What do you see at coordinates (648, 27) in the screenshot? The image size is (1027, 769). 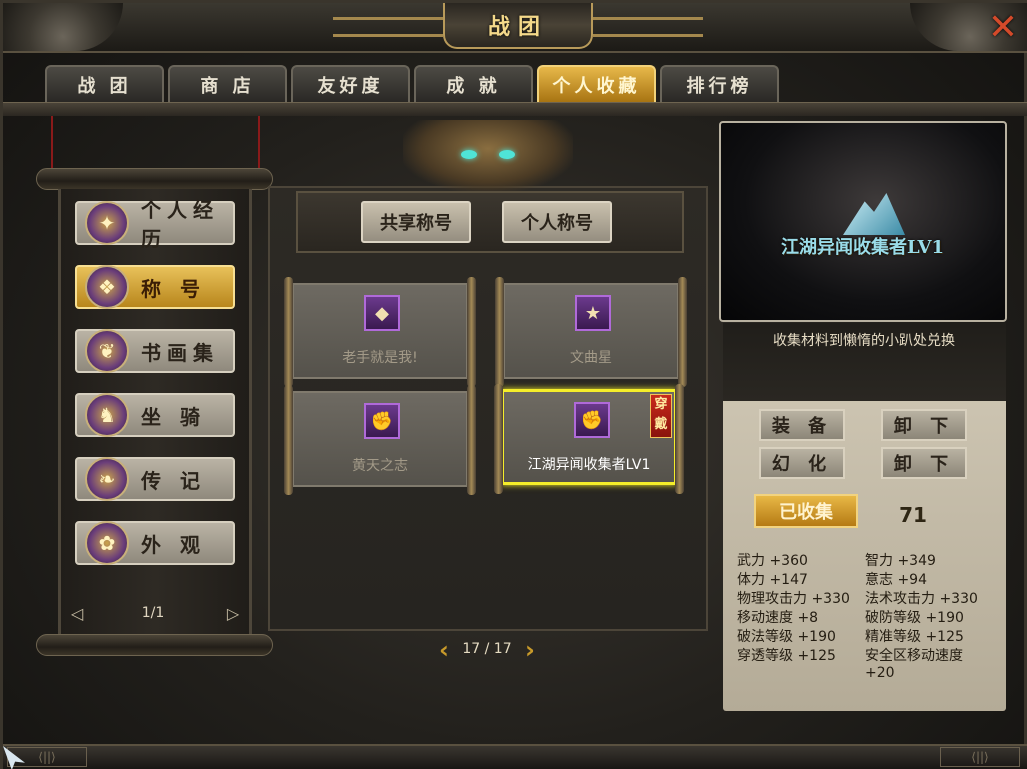 I see `title-ornament-right-icon` at bounding box center [648, 27].